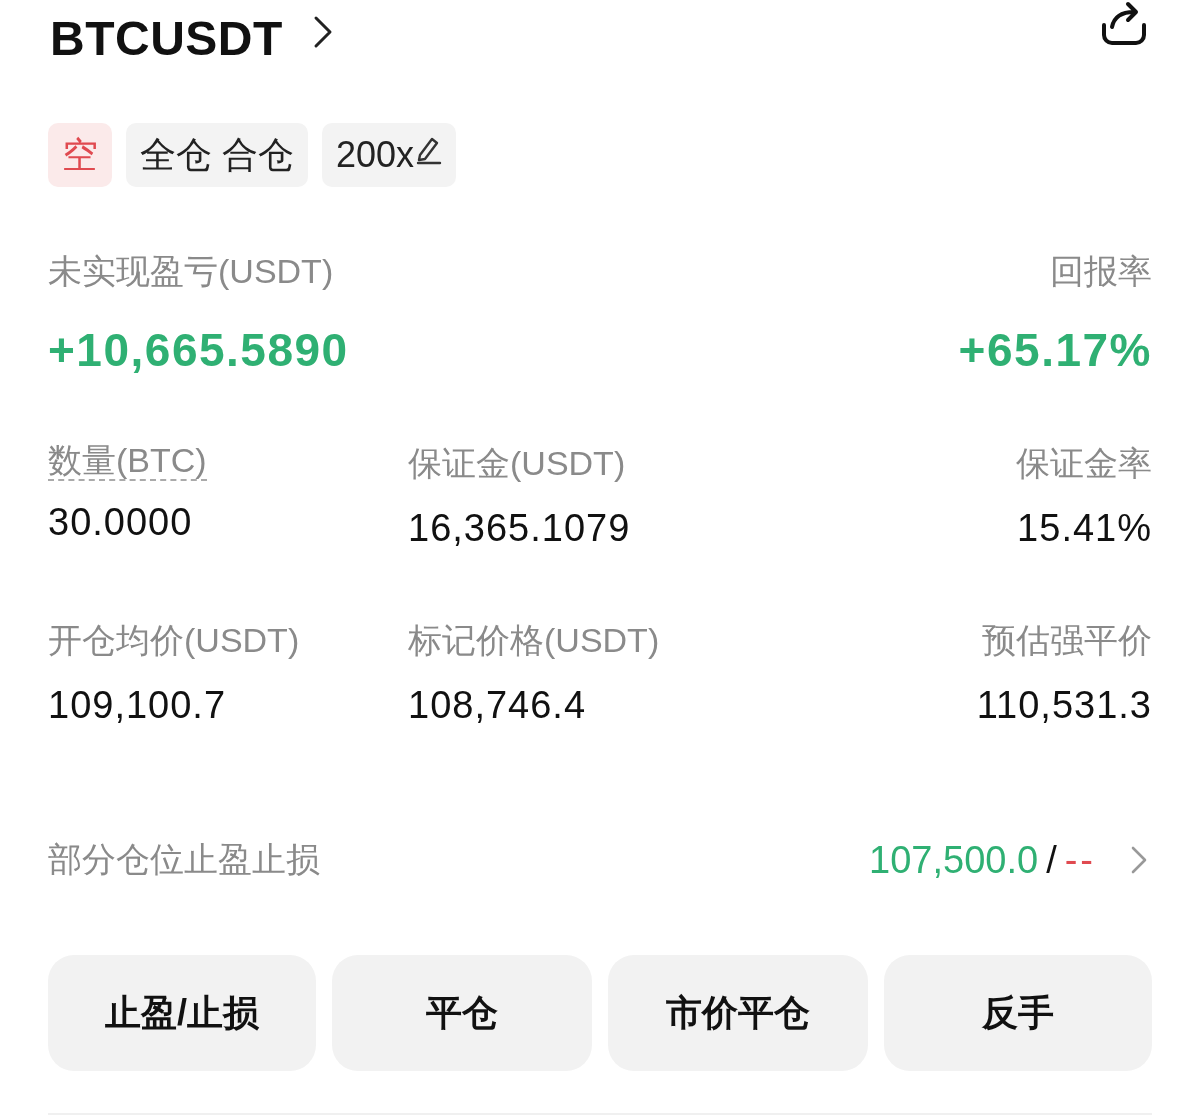 The width and height of the screenshot is (1200, 1119). I want to click on action-button: 止盈/止损, so click(182, 1013).